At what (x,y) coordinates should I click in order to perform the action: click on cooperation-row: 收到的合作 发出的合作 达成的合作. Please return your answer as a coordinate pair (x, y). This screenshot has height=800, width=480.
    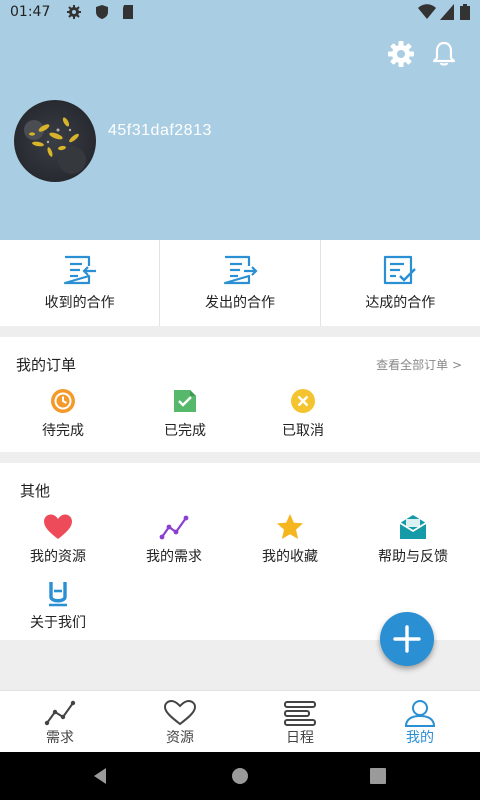
    Looking at the image, I should click on (240, 283).